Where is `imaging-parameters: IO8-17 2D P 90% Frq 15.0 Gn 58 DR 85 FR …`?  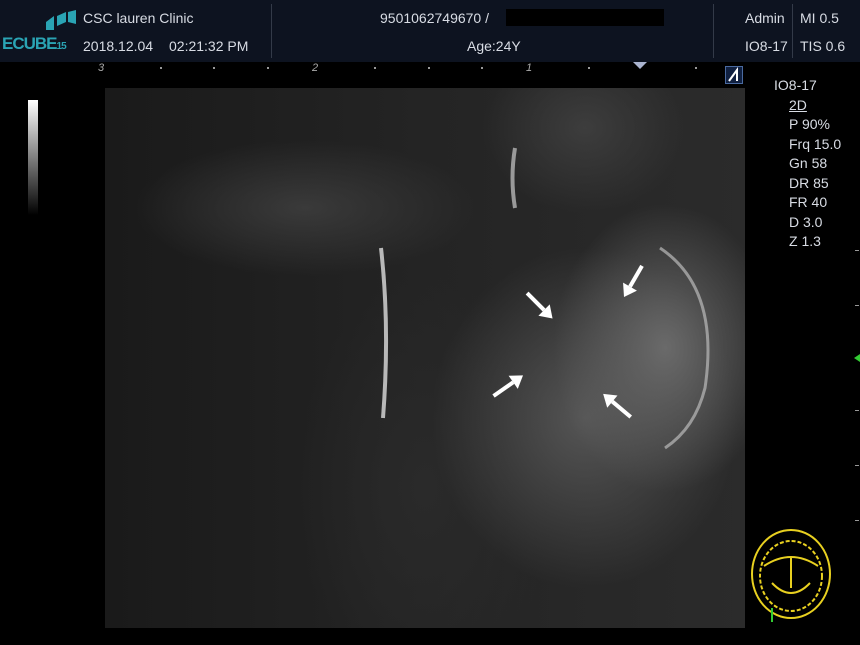 imaging-parameters: IO8-17 2D P 90% Frq 15.0 Gn 58 DR 85 FR … is located at coordinates (807, 164).